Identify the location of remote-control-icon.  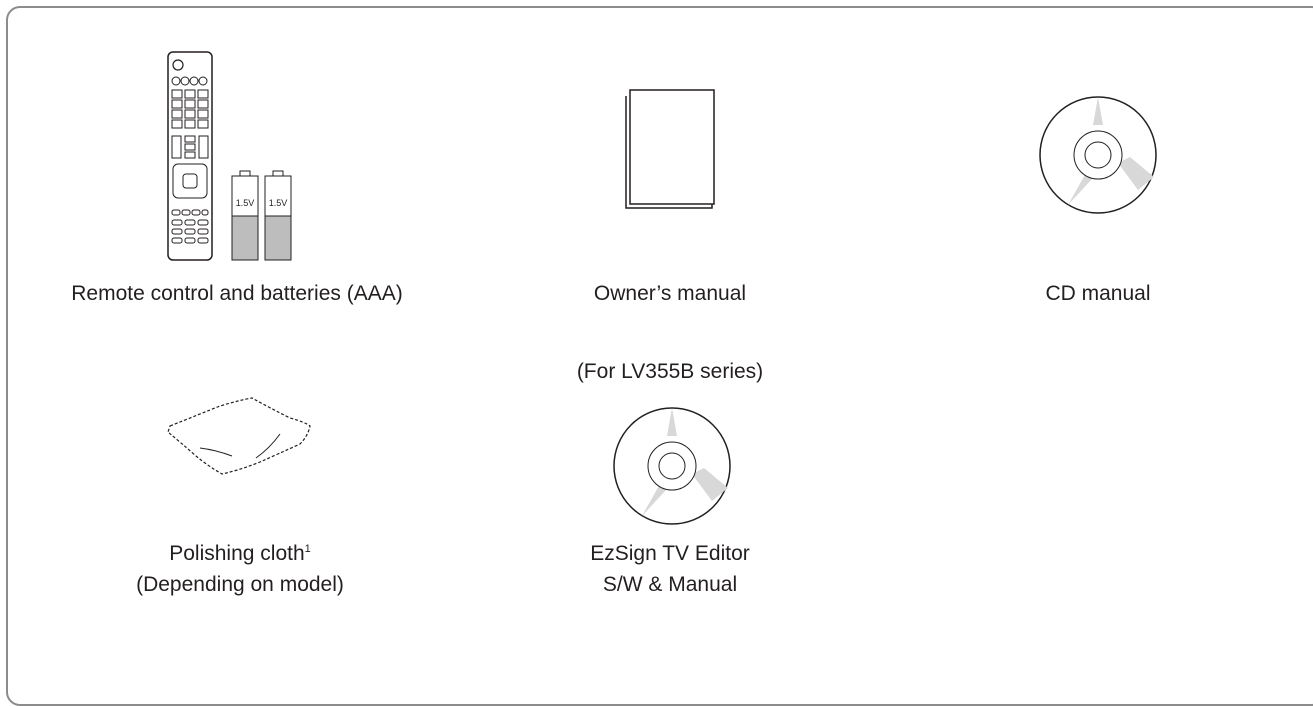
(190, 156).